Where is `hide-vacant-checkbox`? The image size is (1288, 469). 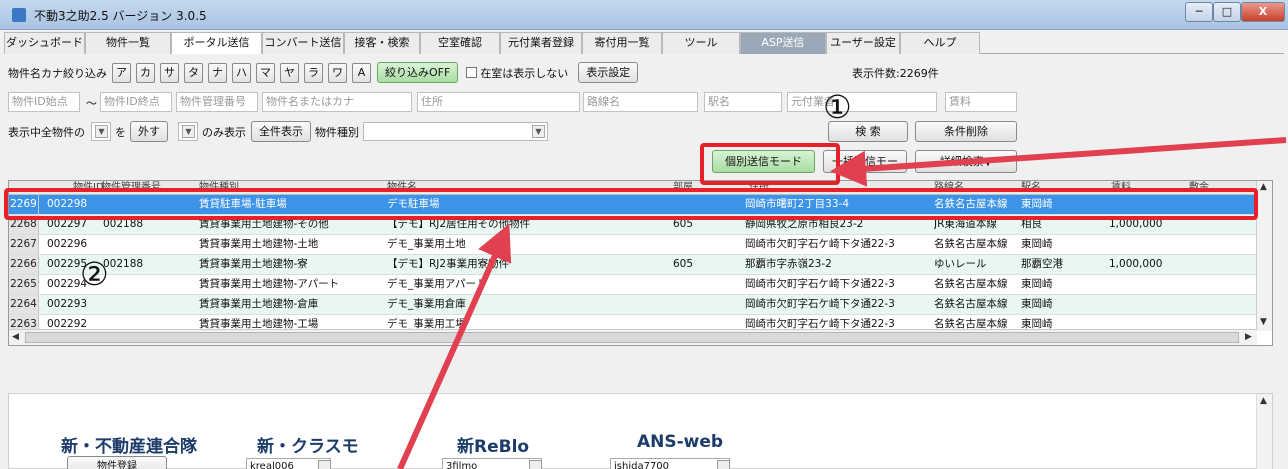
hide-vacant-checkbox is located at coordinates (472, 72).